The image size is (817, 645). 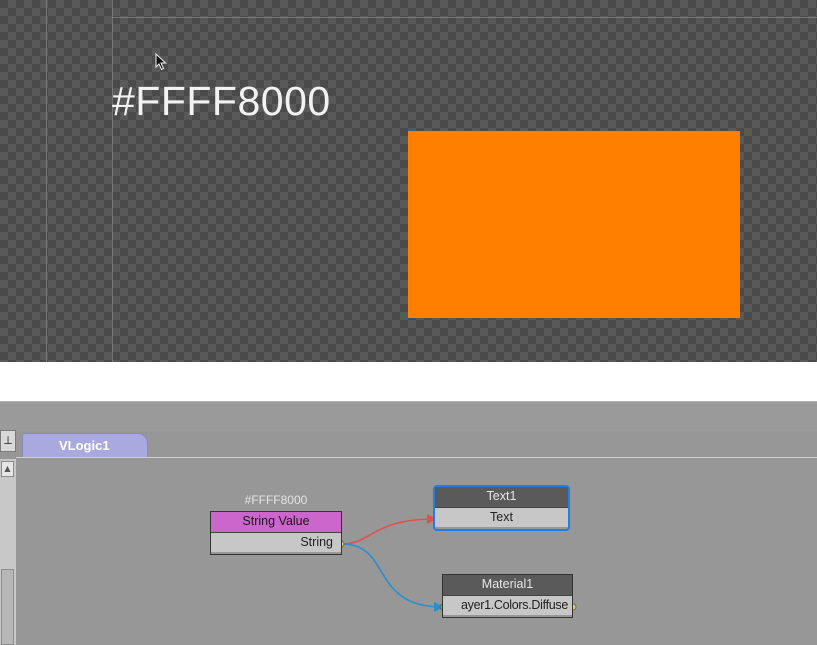 I want to click on scrollbar-thumb, so click(x=7, y=607).